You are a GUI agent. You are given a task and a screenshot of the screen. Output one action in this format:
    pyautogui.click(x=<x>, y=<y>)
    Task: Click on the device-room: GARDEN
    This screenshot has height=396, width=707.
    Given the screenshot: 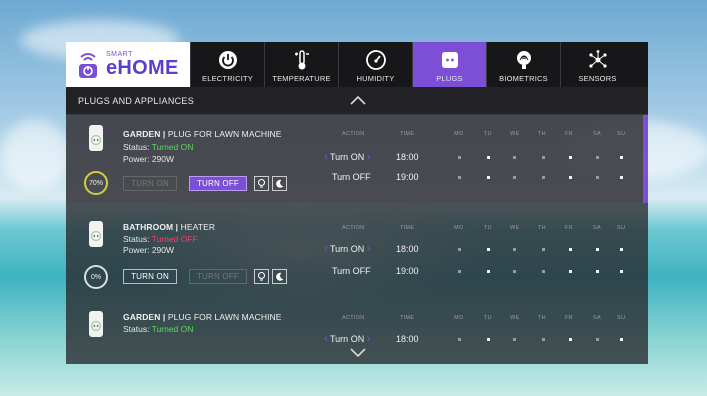 What is the action you would take?
    pyautogui.click(x=142, y=317)
    